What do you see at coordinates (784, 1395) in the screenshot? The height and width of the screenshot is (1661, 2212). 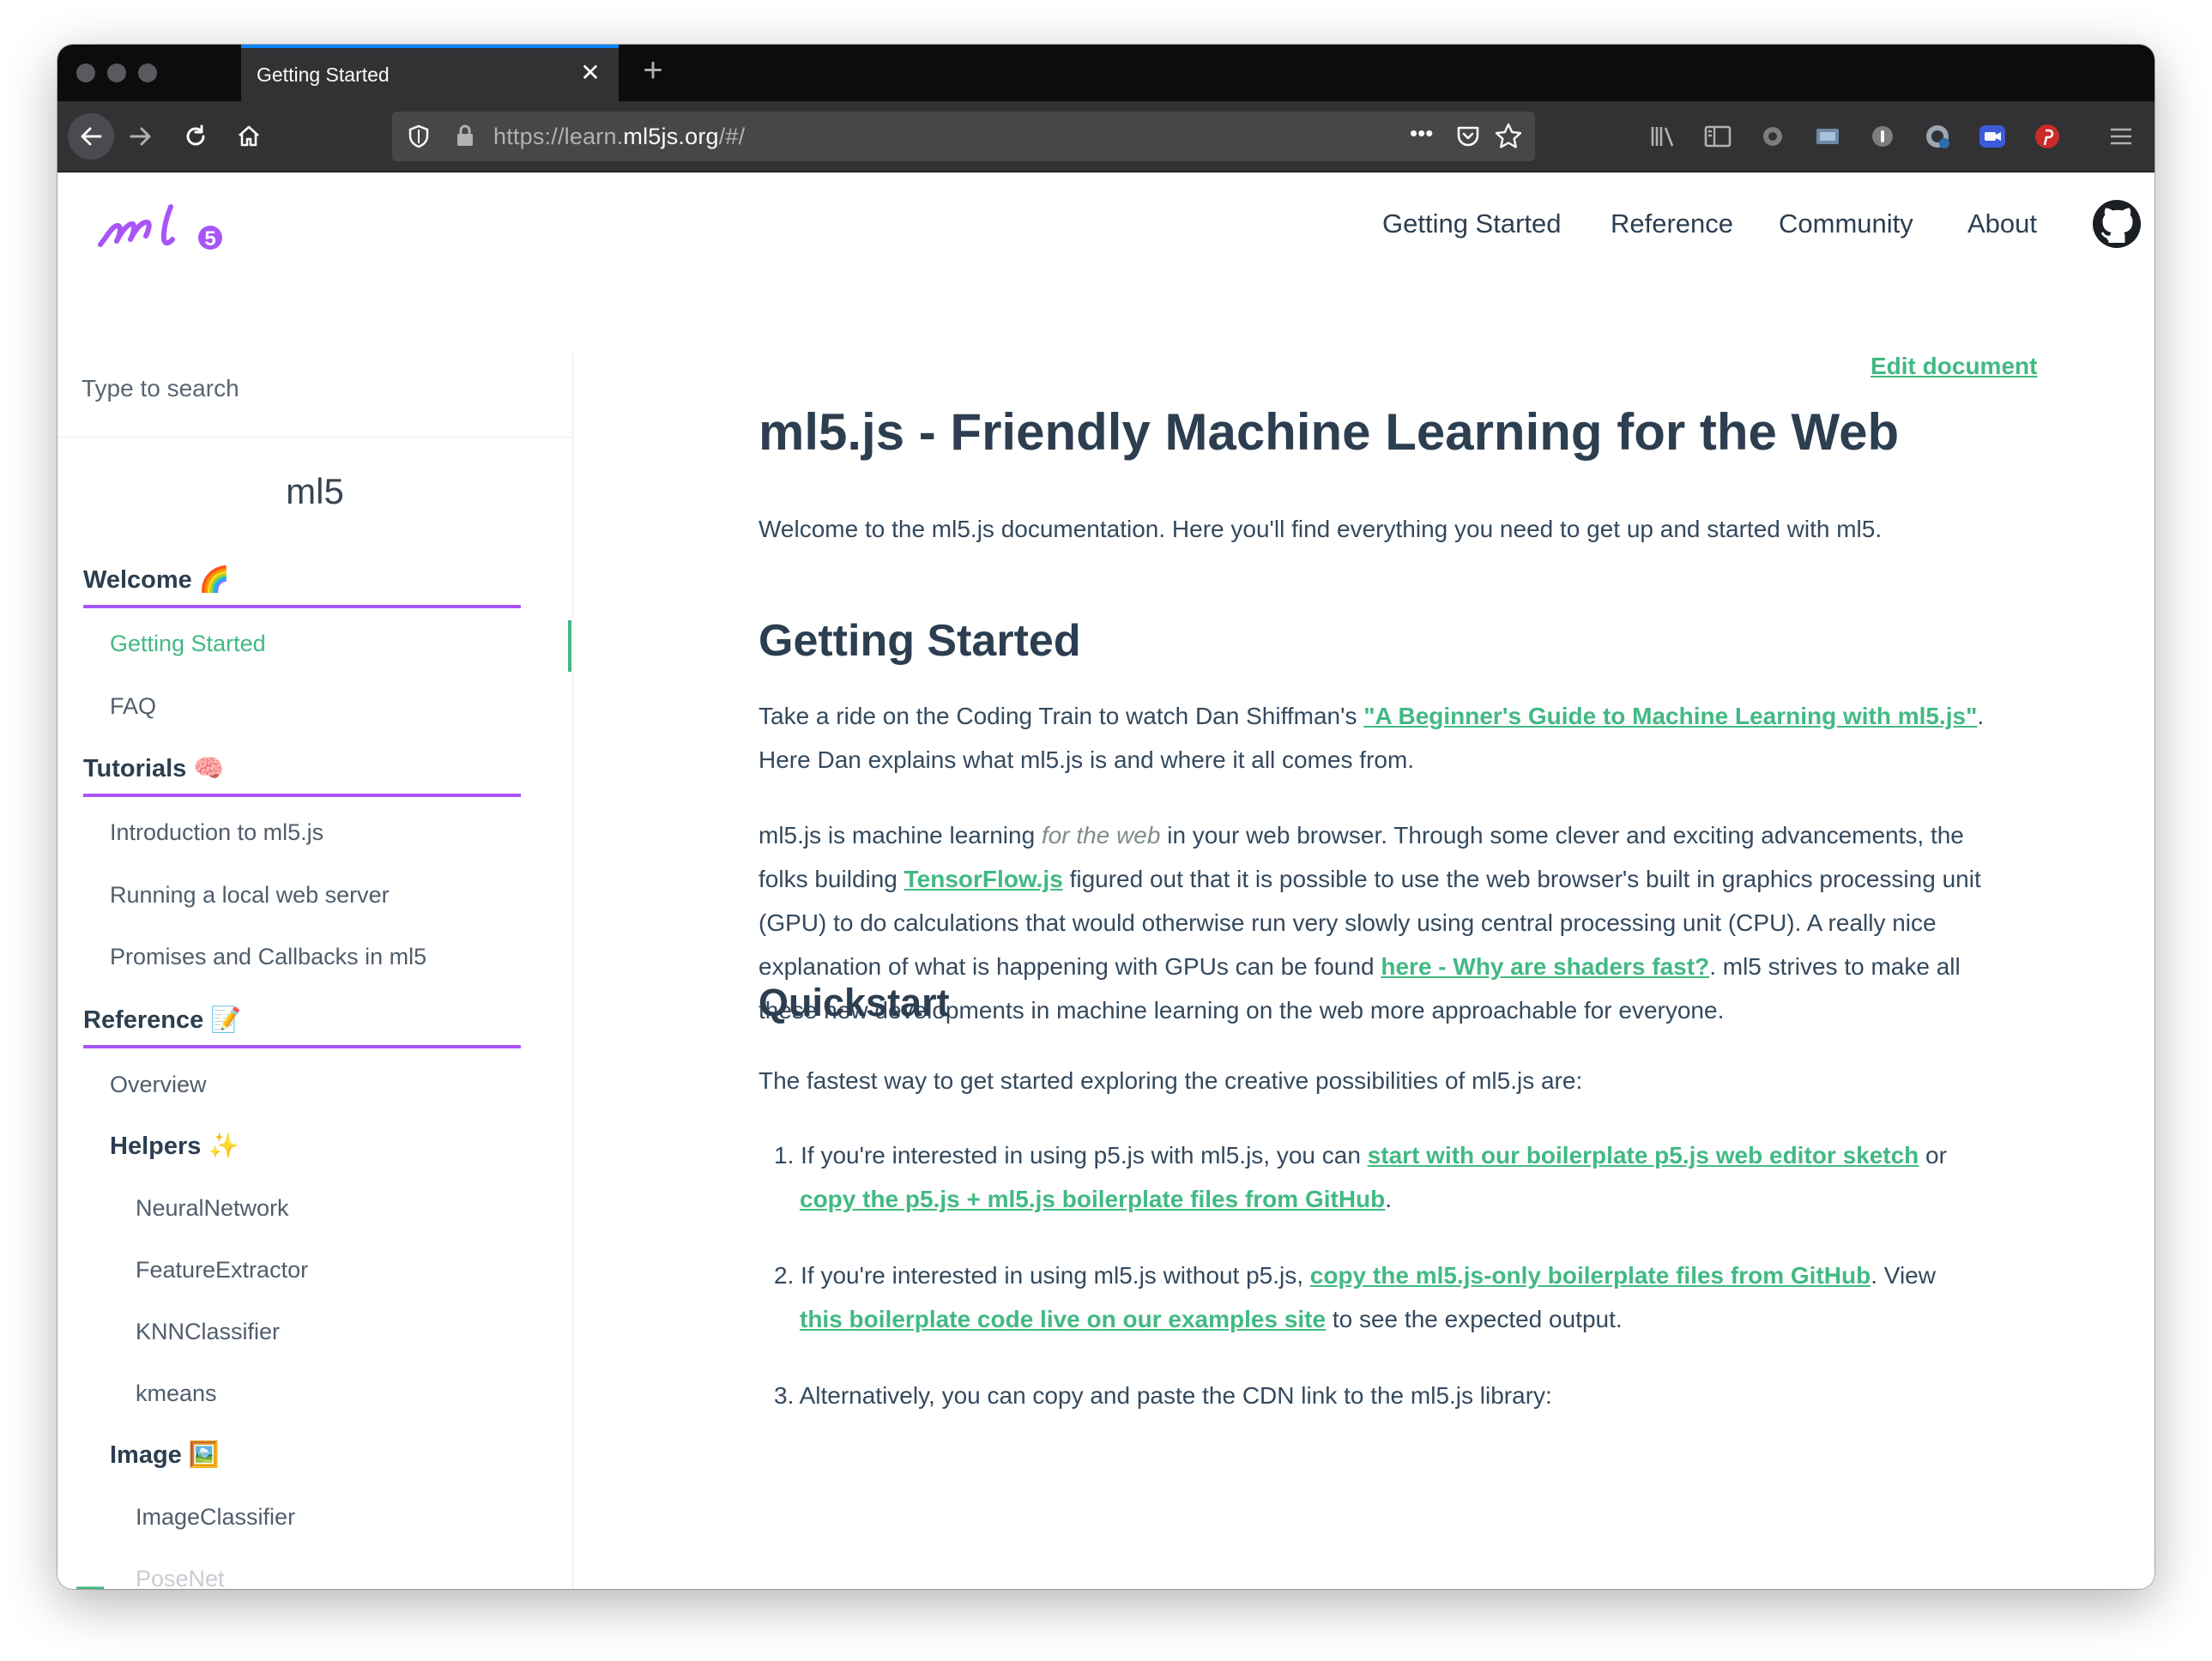 I see `list-number: 3.` at bounding box center [784, 1395].